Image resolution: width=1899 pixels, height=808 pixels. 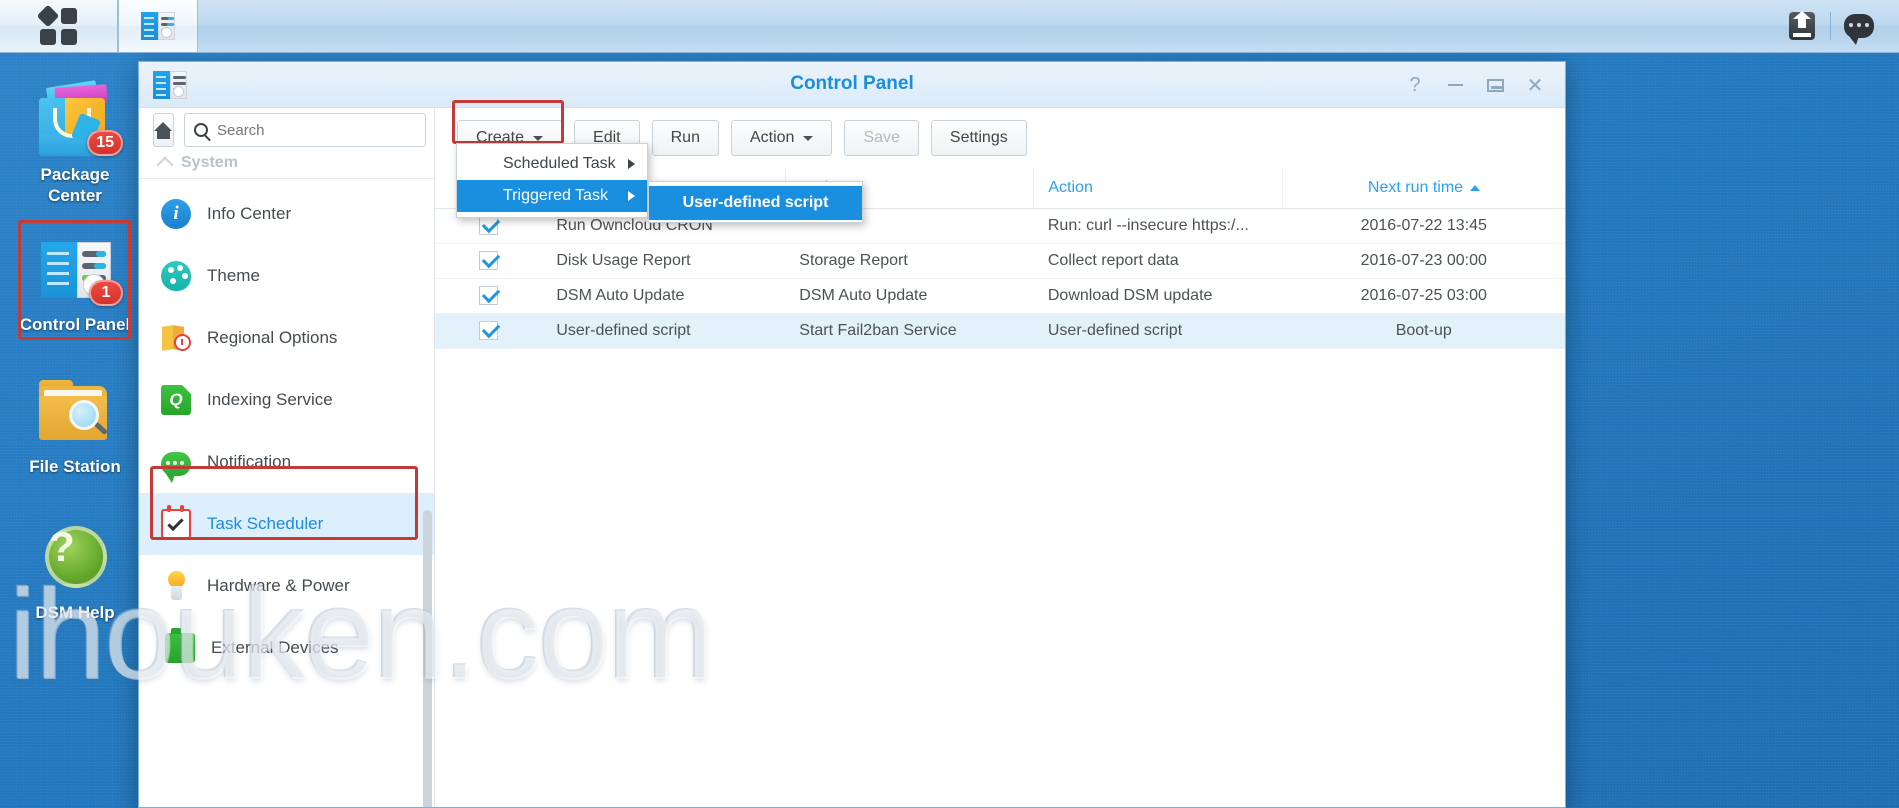 I want to click on map-clock-icon, so click(x=176, y=338).